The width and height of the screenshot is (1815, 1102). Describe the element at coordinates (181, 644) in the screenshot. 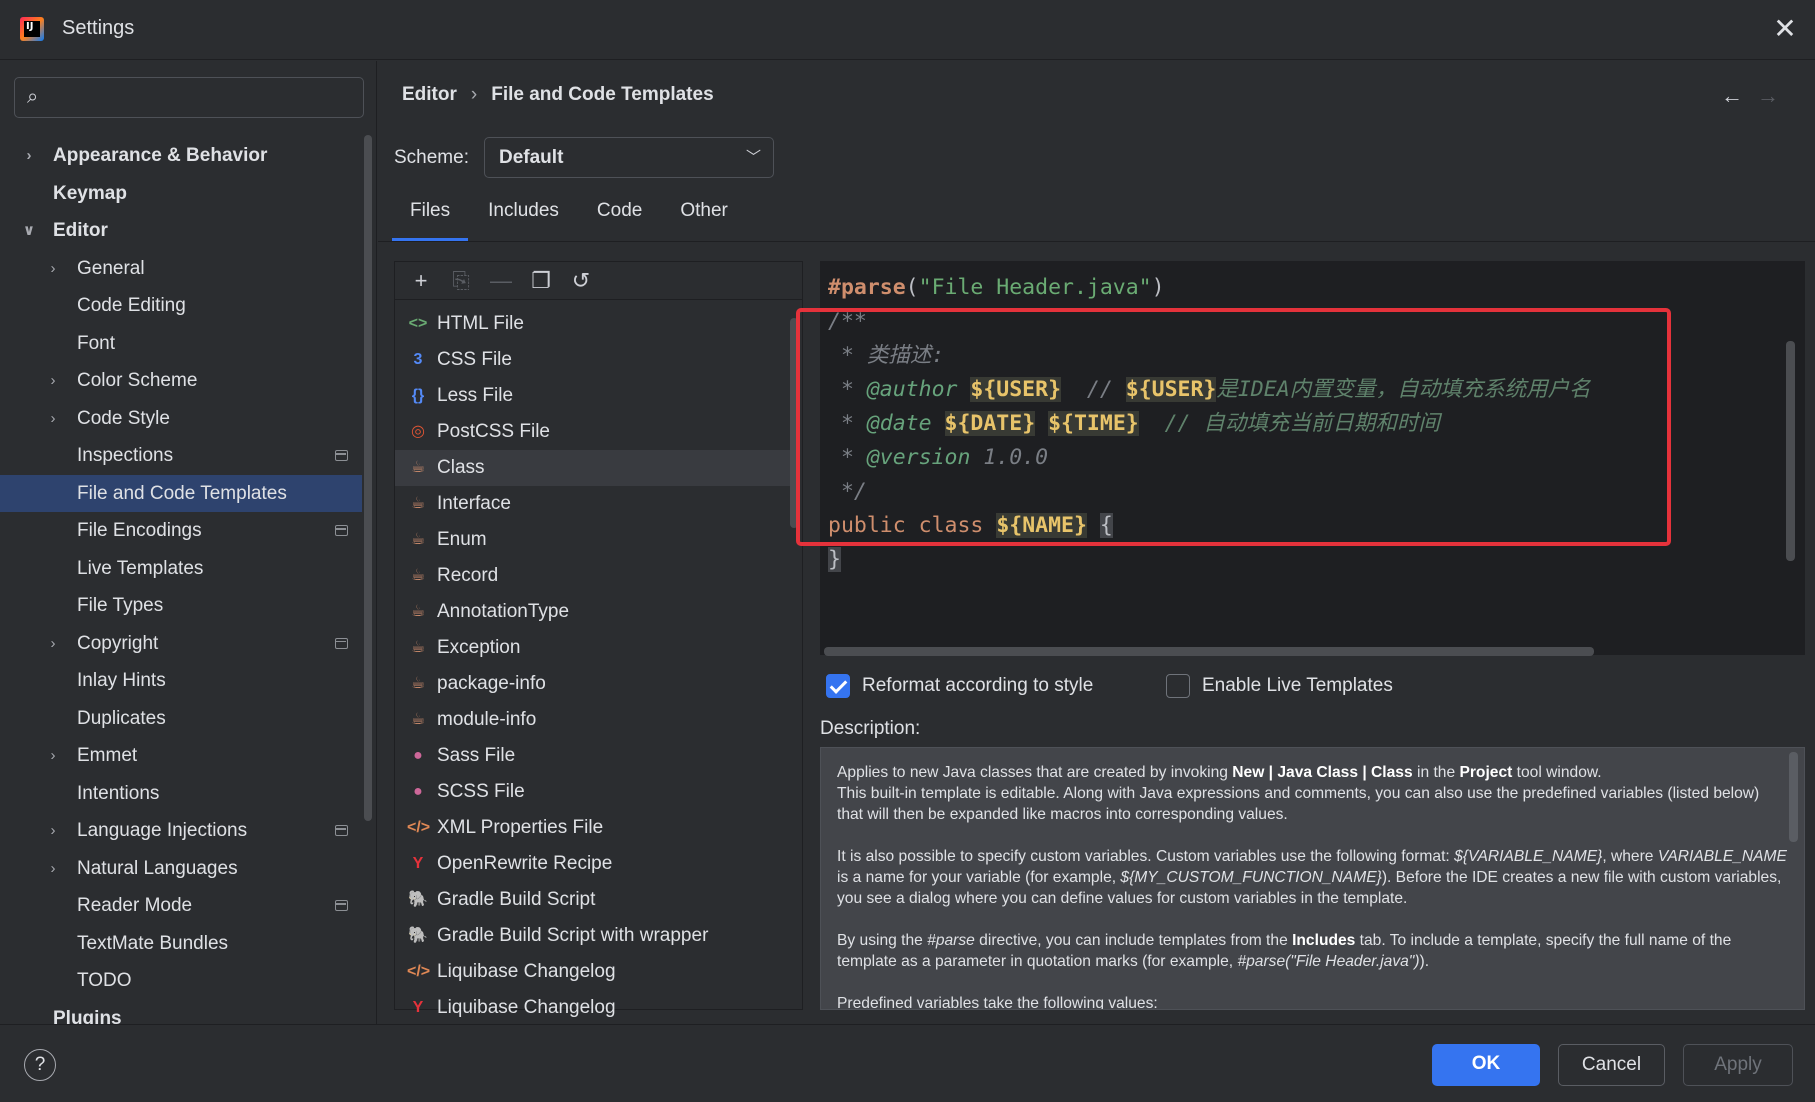

I see `sidebar-item: › Copyright` at that location.